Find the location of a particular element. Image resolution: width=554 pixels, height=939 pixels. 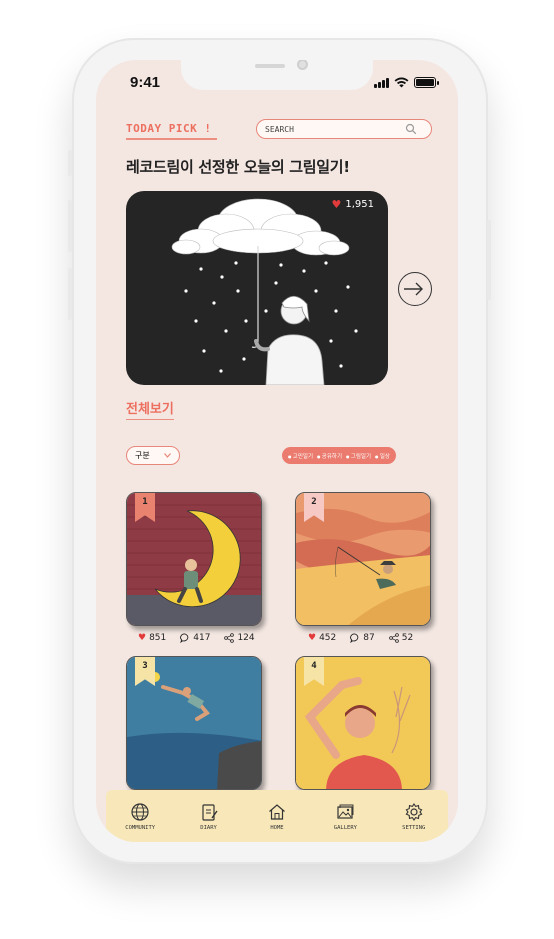

dropdown-label: 구분 is located at coordinates (142, 455).